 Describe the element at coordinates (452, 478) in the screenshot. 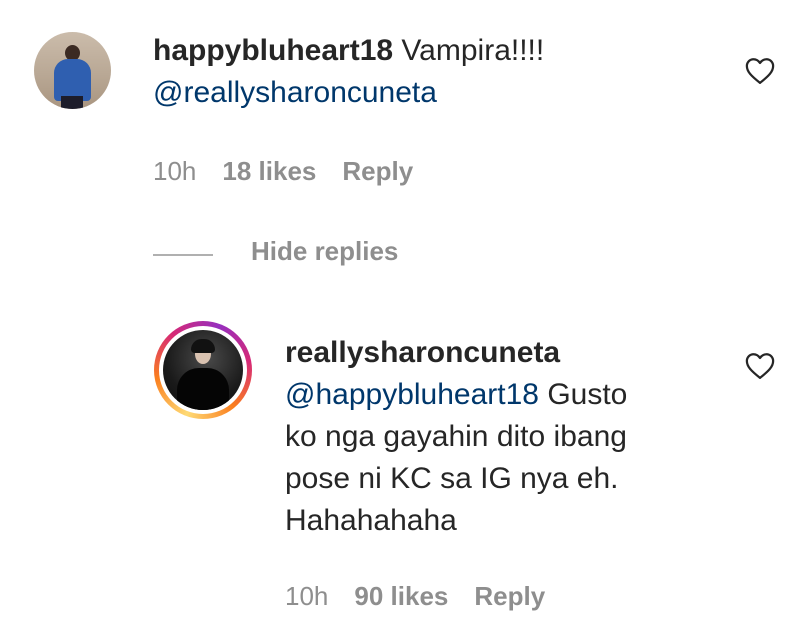

I see `reply-body-line3: pose ni KC sa IG nya eh.` at that location.